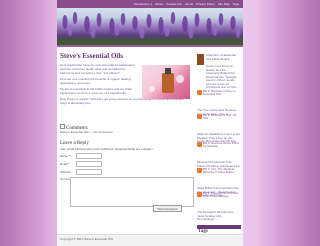 The width and height of the screenshot is (320, 246). I want to click on nav-item-about: About, so click(159, 4).